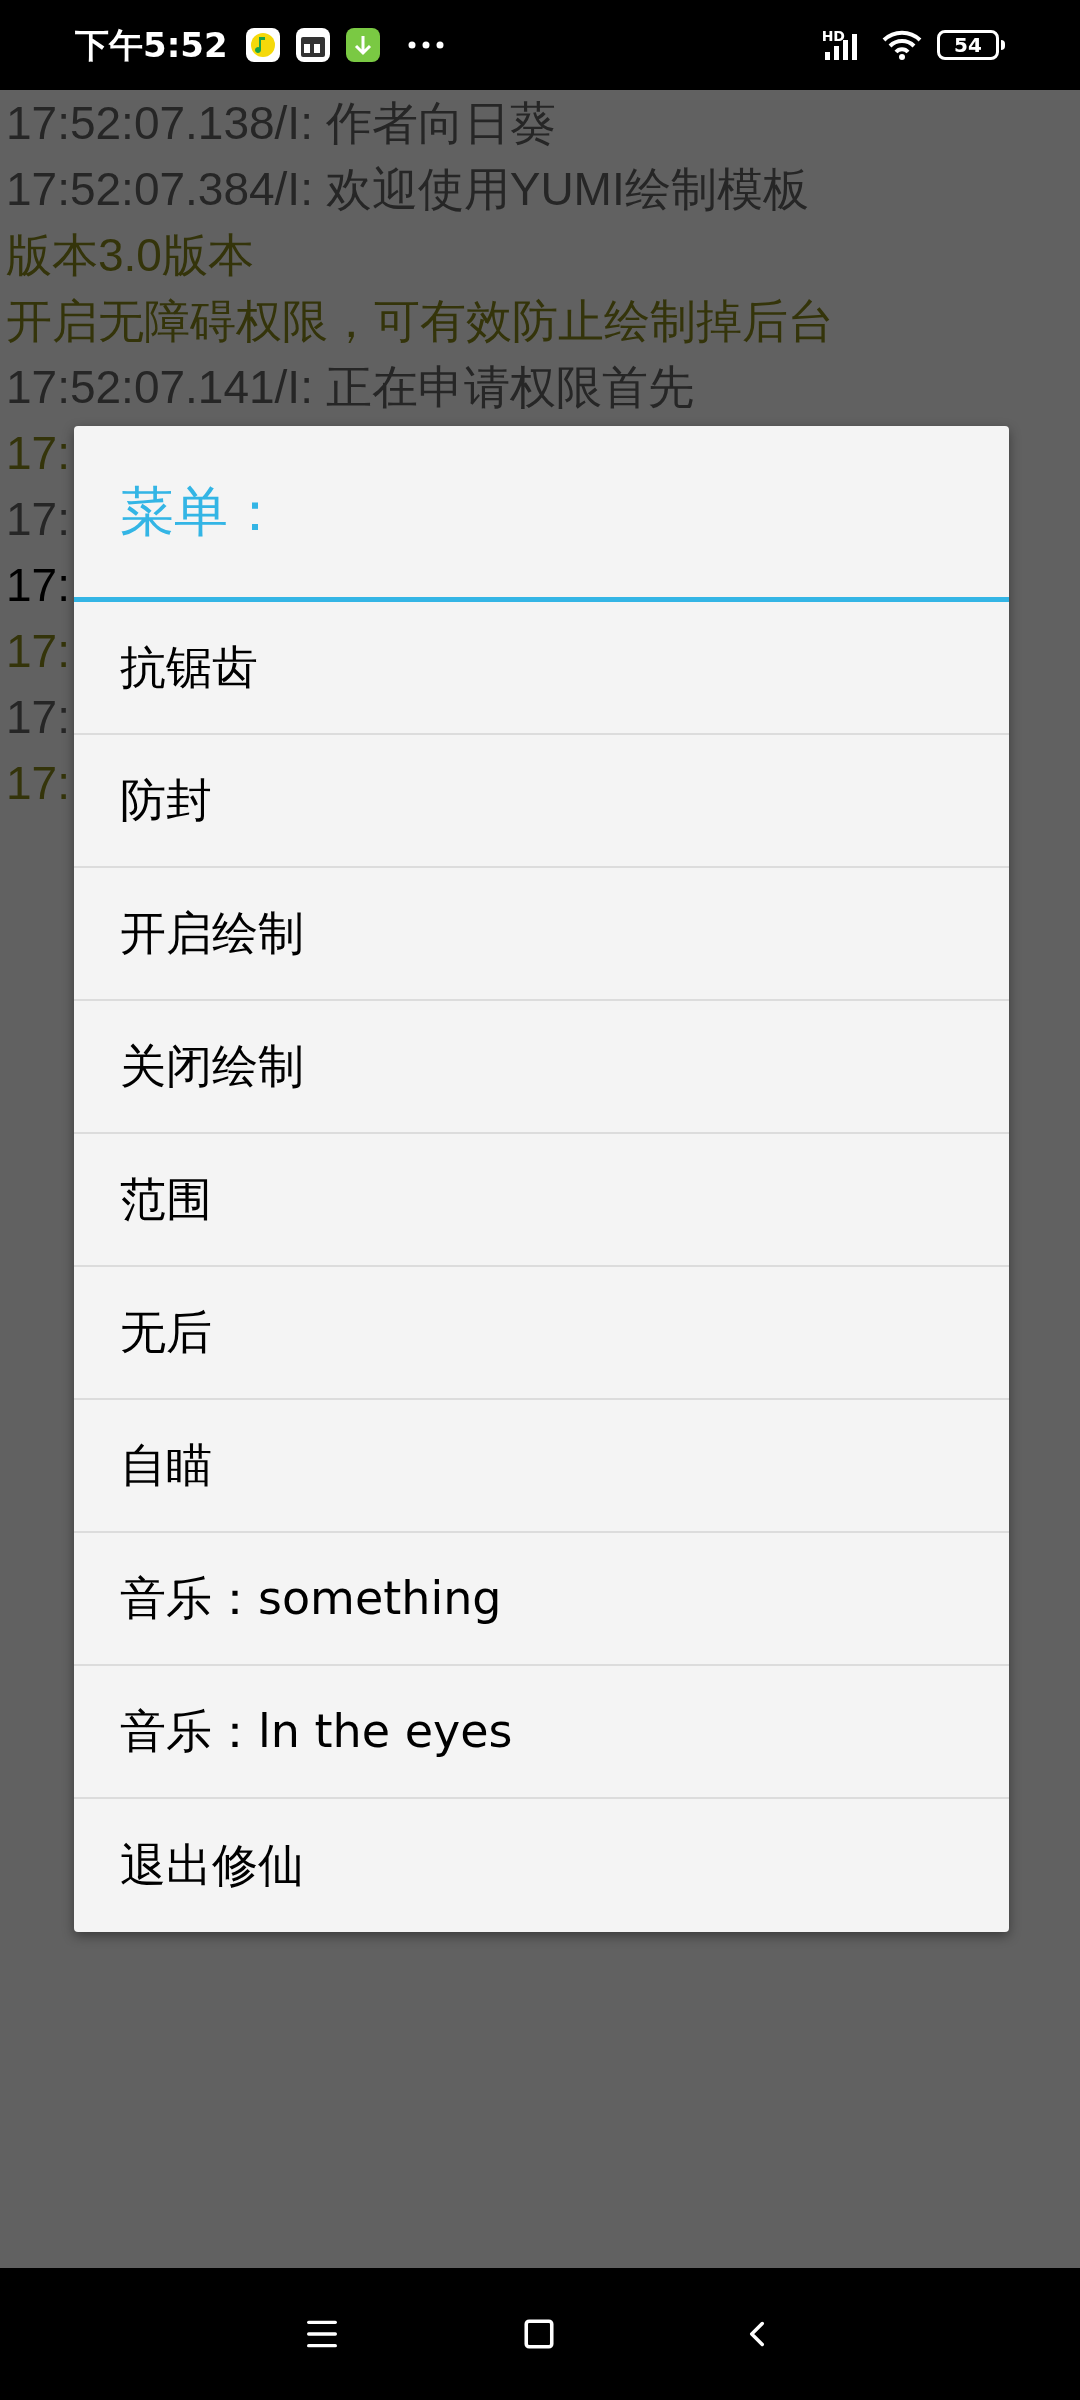  Describe the element at coordinates (420, 321) in the screenshot. I see `log-line: 开启无障碍权限，可有效防止绘制掉后台` at that location.